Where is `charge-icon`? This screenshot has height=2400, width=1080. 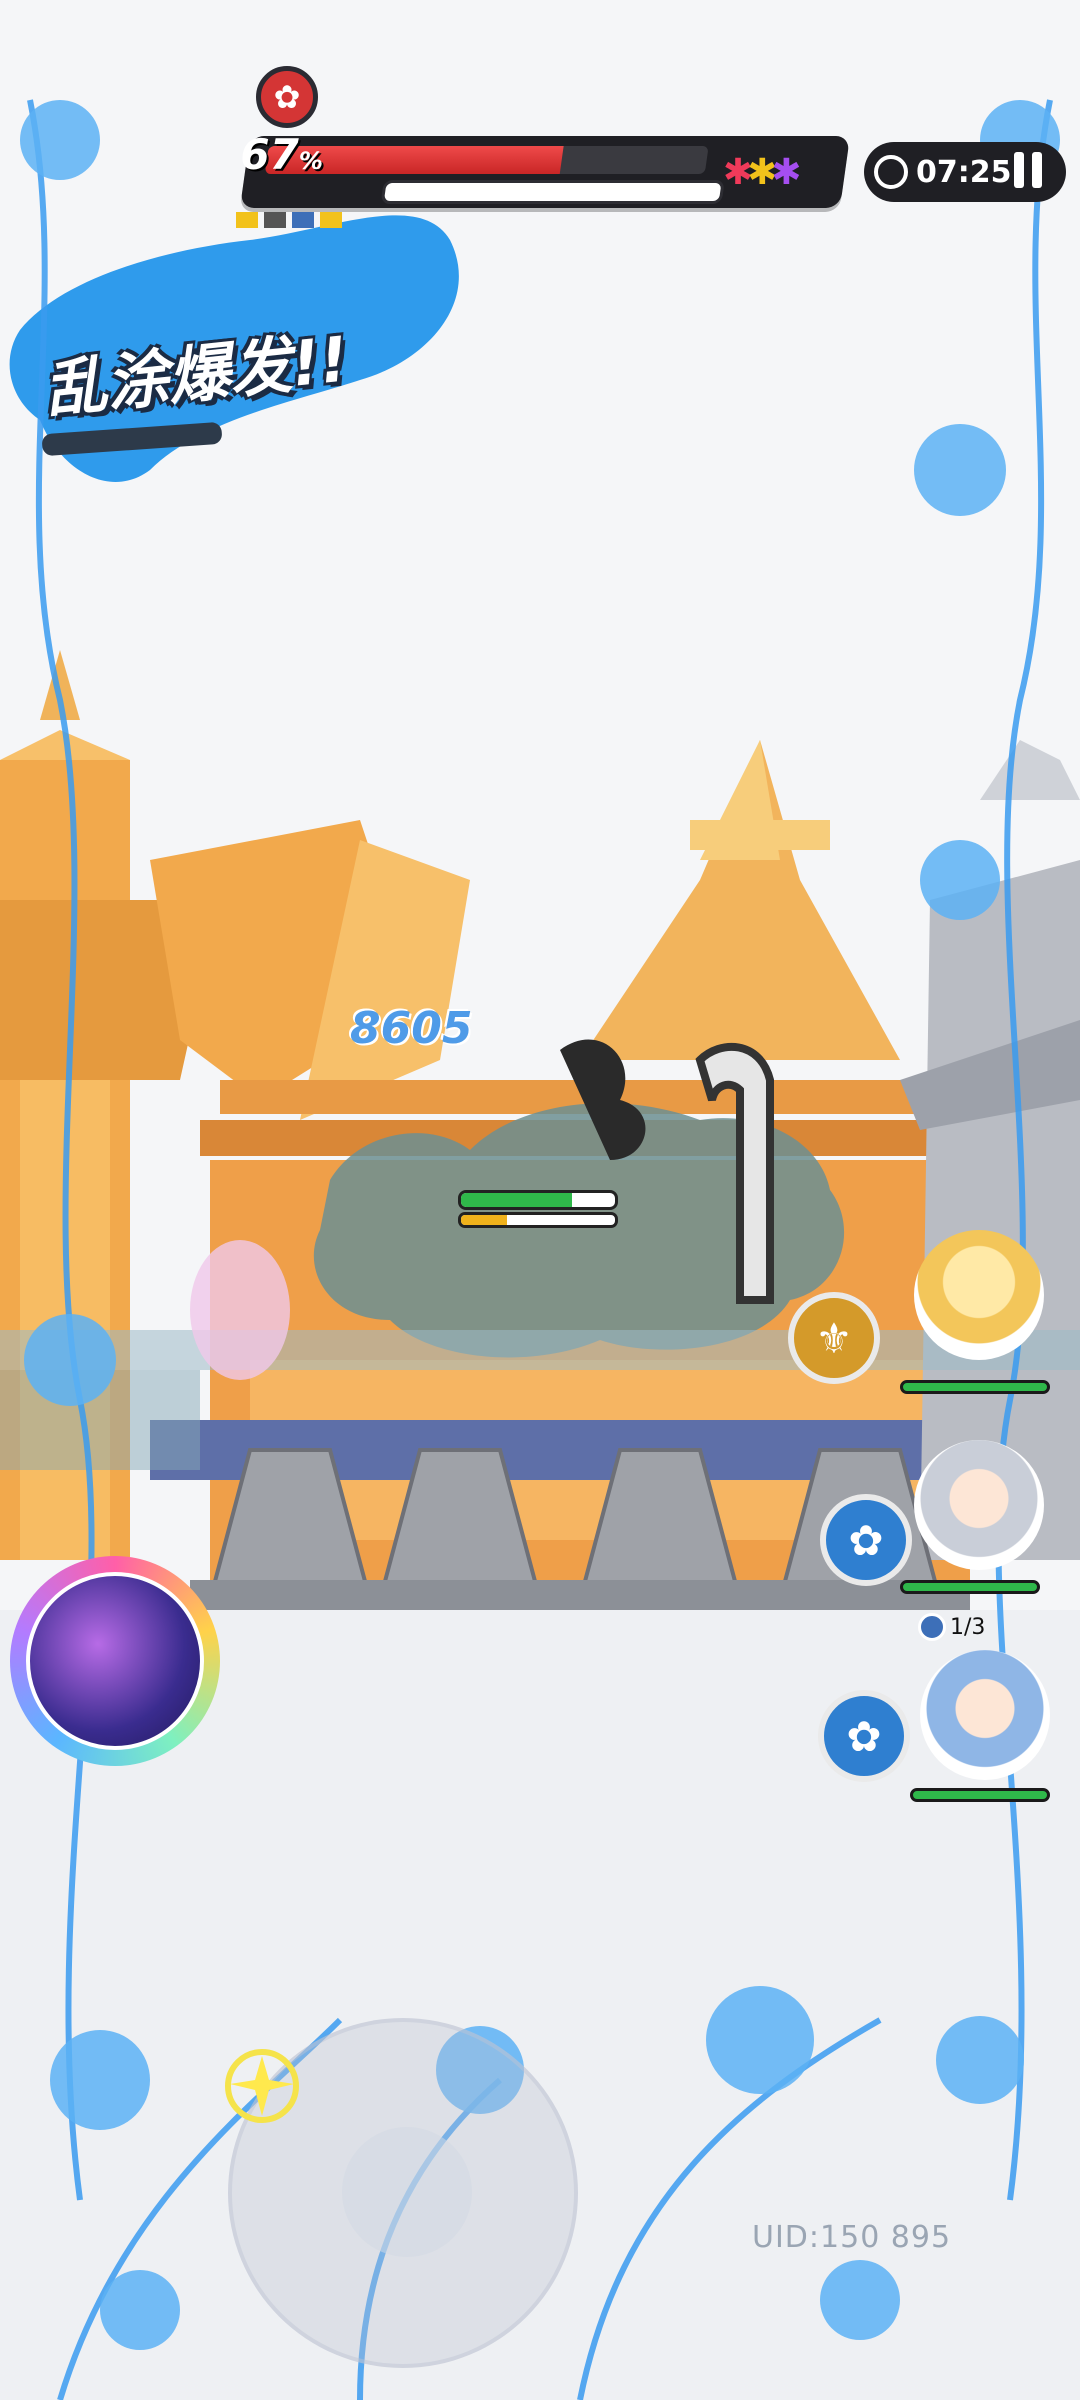
charge-icon is located at coordinates (932, 1627).